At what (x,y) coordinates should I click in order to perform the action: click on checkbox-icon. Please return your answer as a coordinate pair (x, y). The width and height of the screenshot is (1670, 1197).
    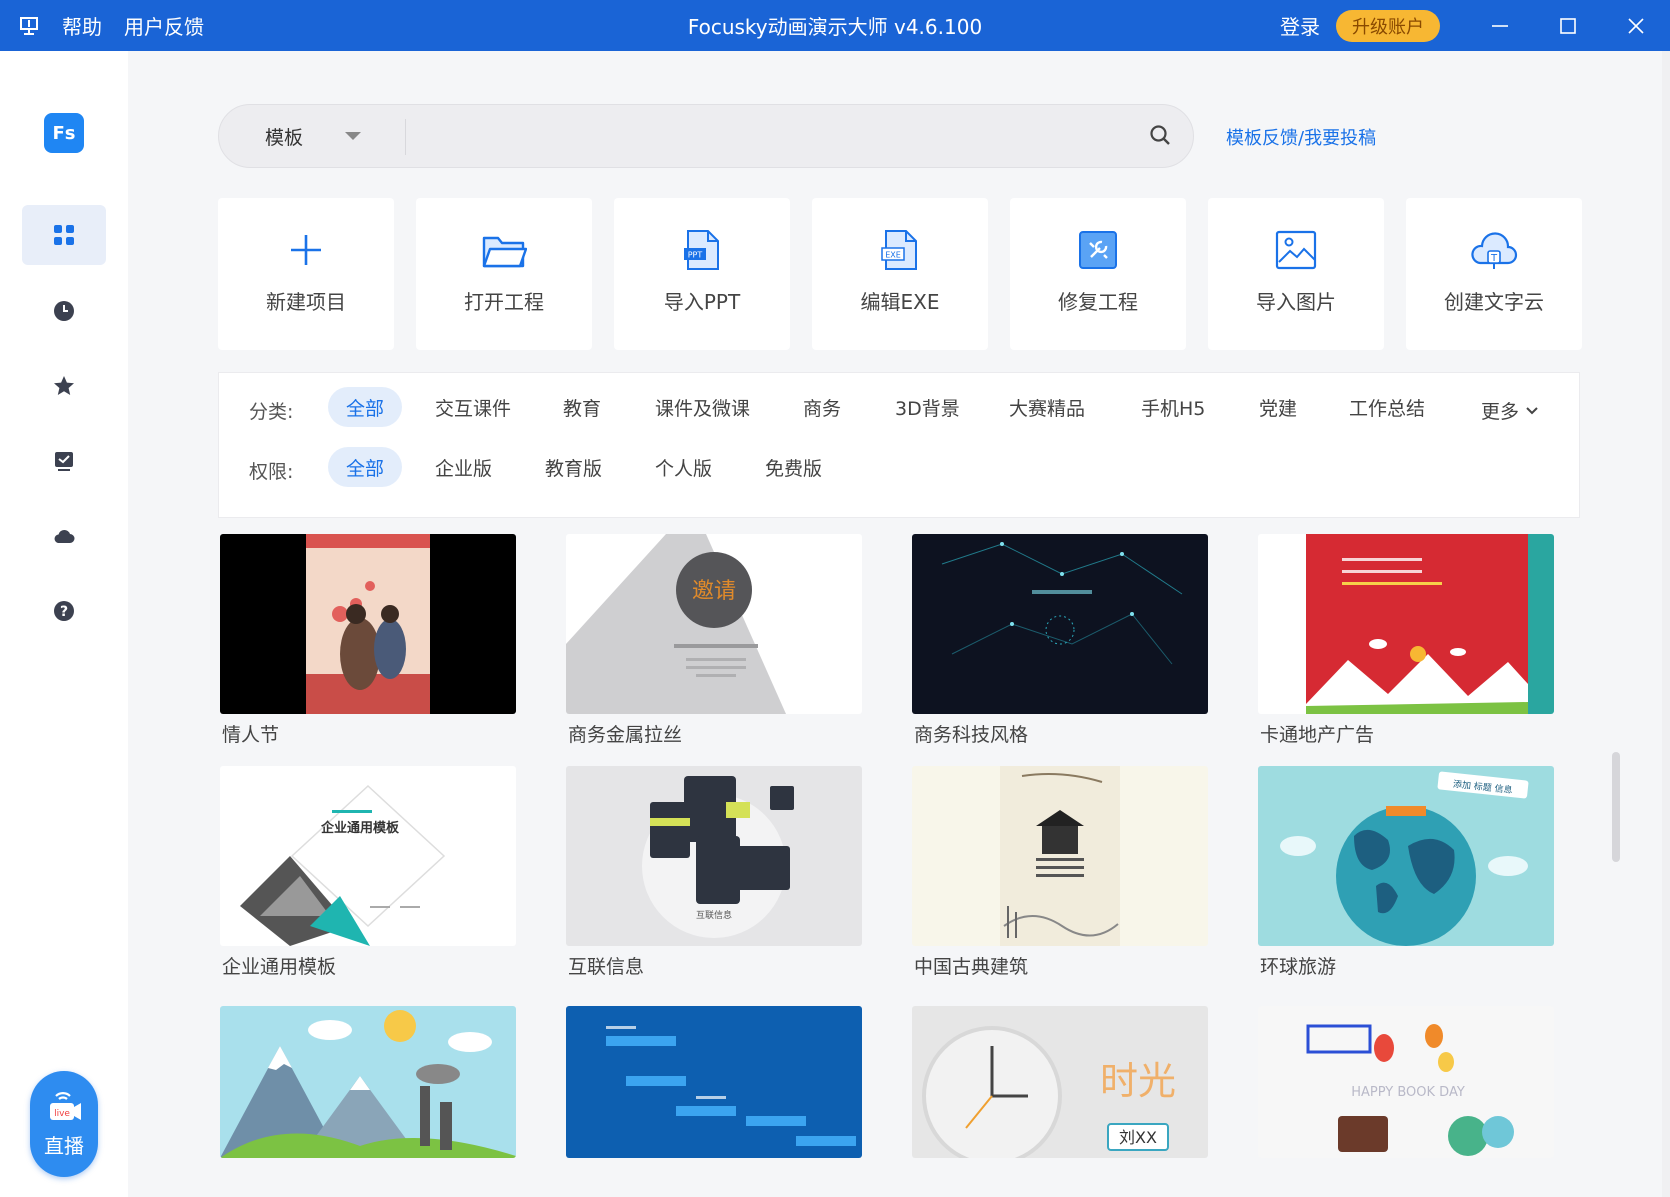
    Looking at the image, I should click on (64, 461).